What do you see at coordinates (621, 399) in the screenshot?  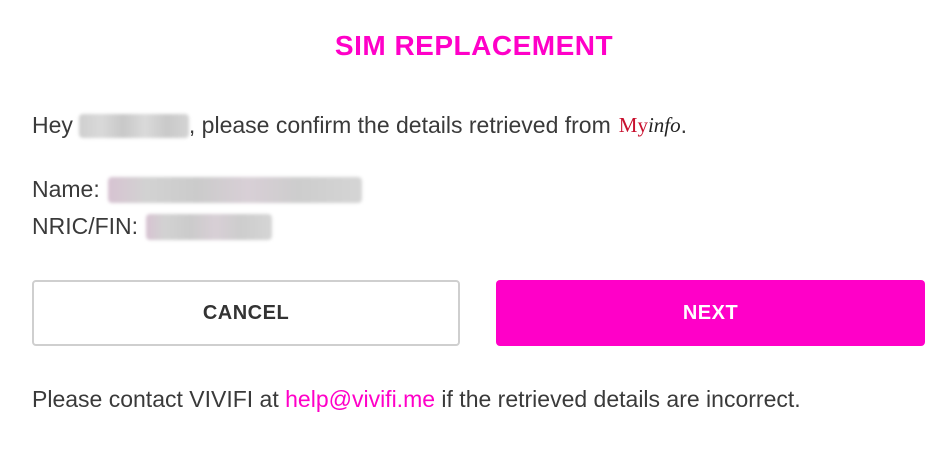 I see `footer-suffix: if the retrieved details are incorrect.` at bounding box center [621, 399].